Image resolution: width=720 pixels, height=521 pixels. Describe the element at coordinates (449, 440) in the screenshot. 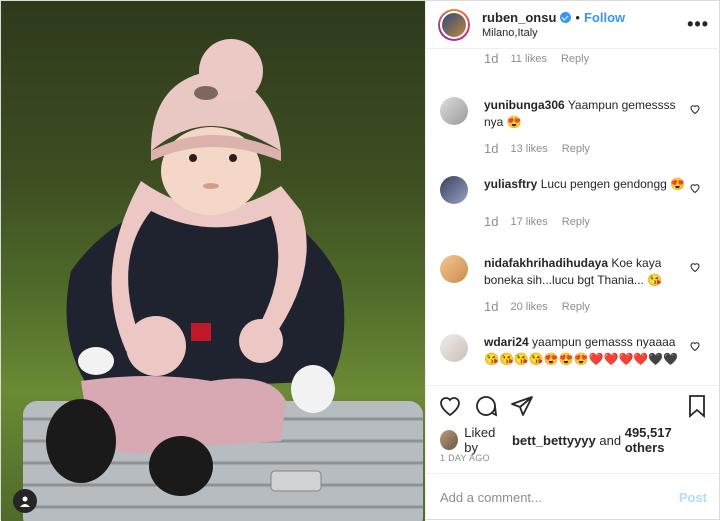

I see `liker-avatar` at that location.